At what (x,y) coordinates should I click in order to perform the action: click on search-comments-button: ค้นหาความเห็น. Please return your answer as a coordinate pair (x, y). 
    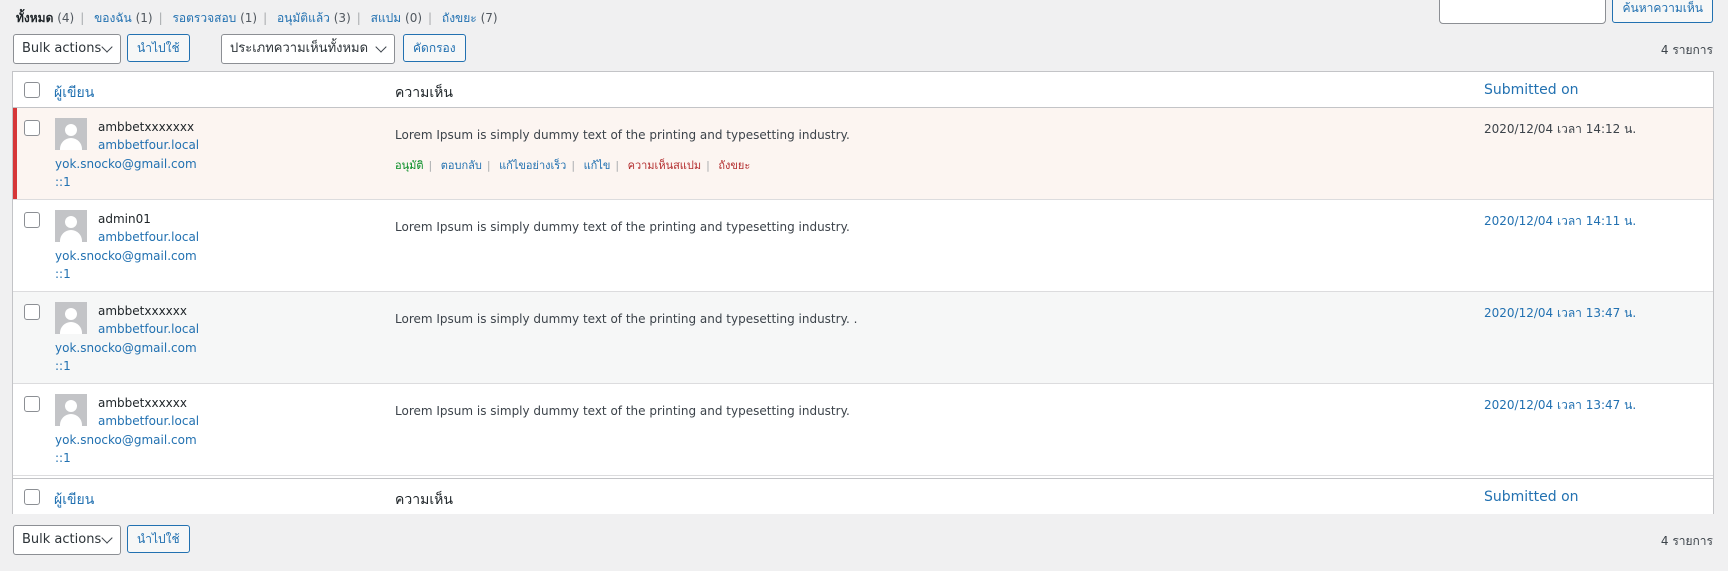
    Looking at the image, I should click on (1662, 11).